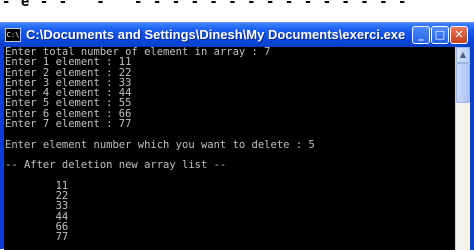 This screenshot has width=474, height=250. Describe the element at coordinates (463, 83) in the screenshot. I see `scroll-thumb` at that location.